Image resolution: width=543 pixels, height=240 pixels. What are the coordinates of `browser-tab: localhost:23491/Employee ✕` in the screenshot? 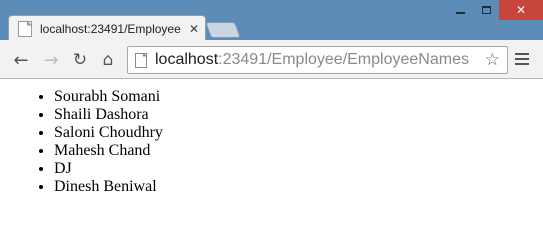 It's located at (107, 28).